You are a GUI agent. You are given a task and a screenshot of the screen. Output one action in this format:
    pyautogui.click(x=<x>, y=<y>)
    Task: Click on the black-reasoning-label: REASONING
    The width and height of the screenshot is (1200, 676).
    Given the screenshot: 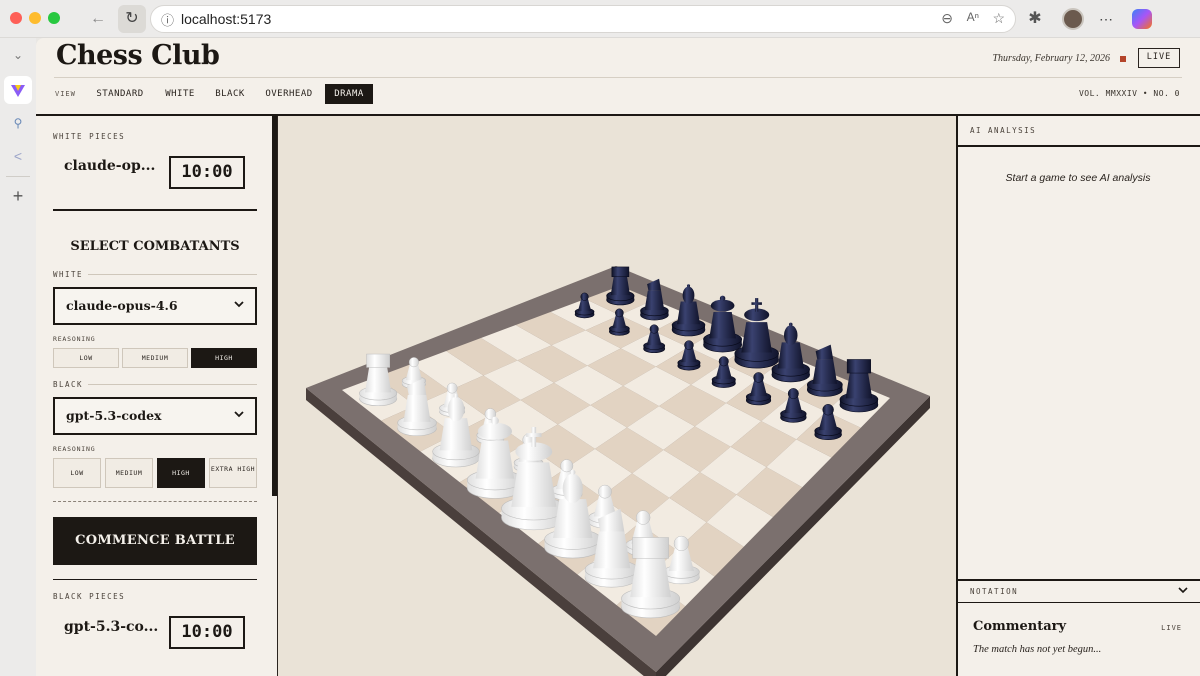 What is the action you would take?
    pyautogui.click(x=74, y=449)
    